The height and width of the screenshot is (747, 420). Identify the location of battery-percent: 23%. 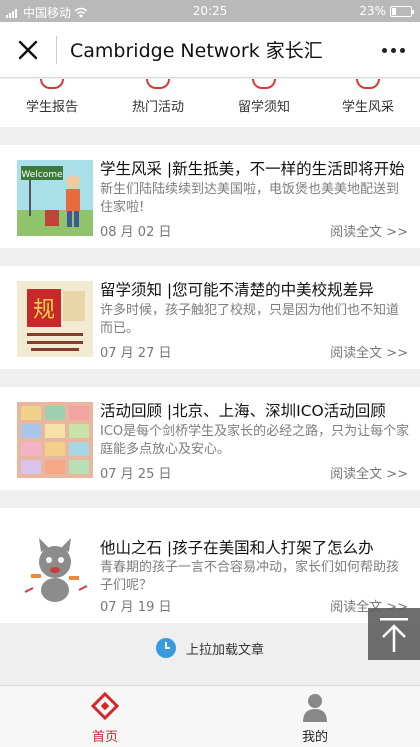
(372, 11).